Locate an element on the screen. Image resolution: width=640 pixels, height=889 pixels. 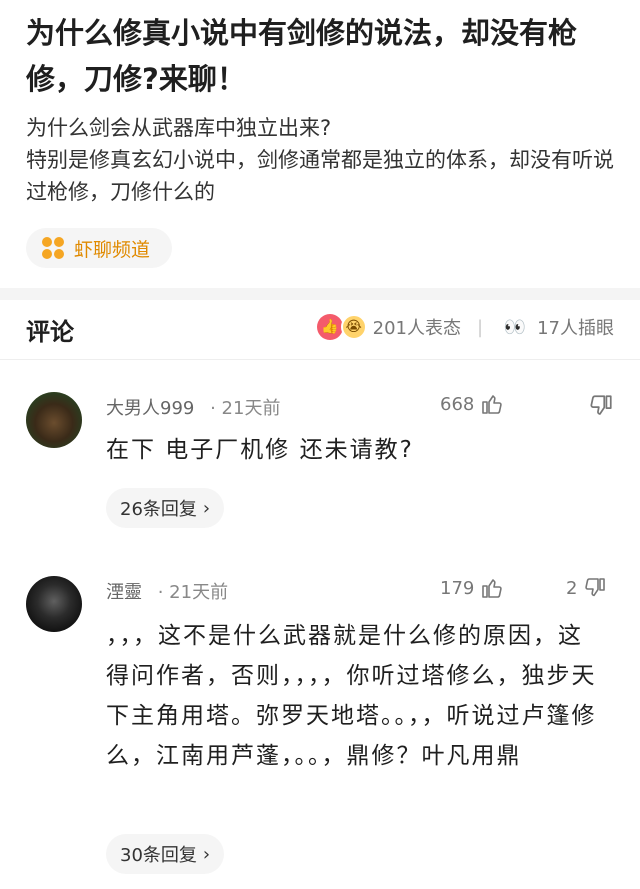
channel-label: 虾聊频道 is located at coordinates (112, 249).